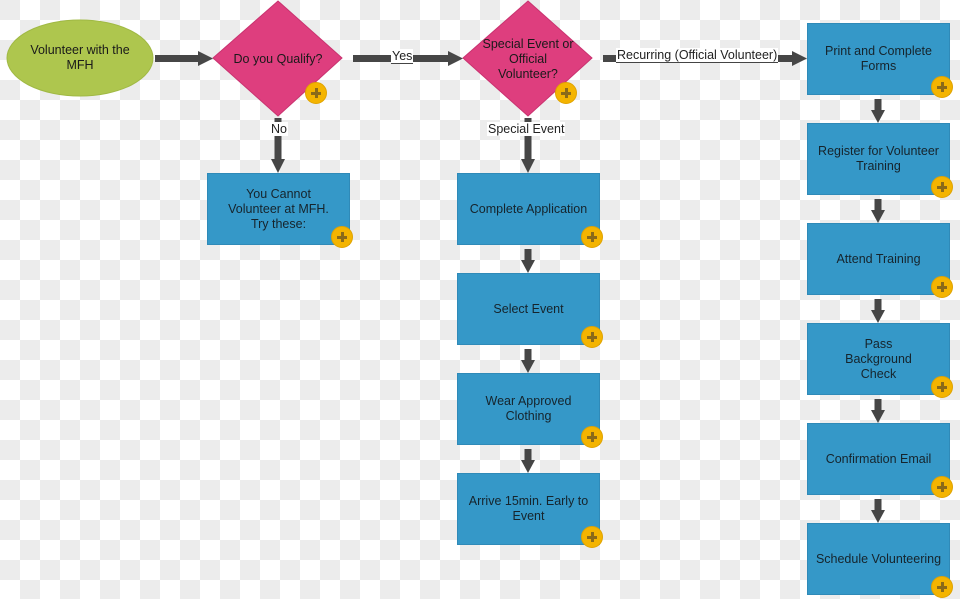 The width and height of the screenshot is (960, 599). I want to click on add-button-attend-training, so click(942, 287).